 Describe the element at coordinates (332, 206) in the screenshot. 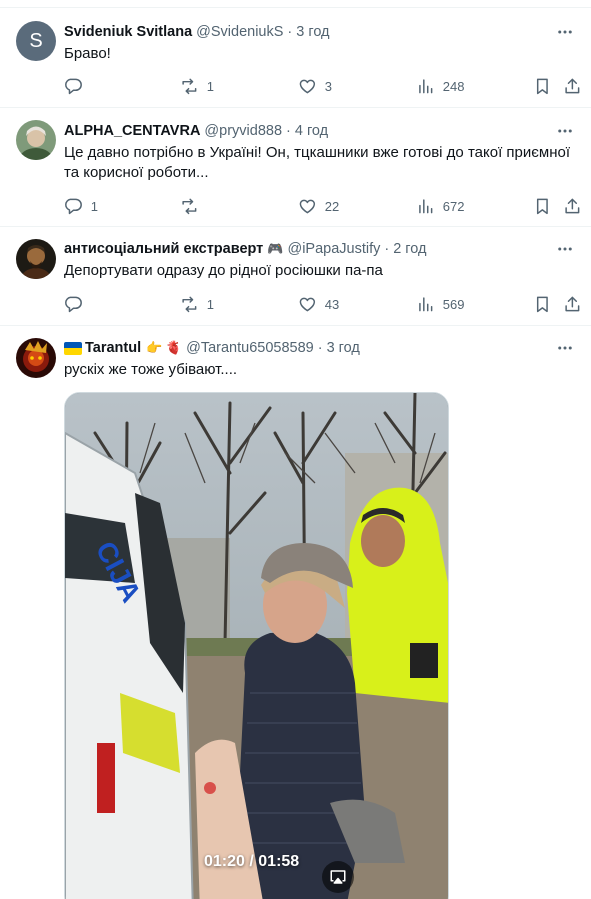

I see `like-count: 22` at that location.